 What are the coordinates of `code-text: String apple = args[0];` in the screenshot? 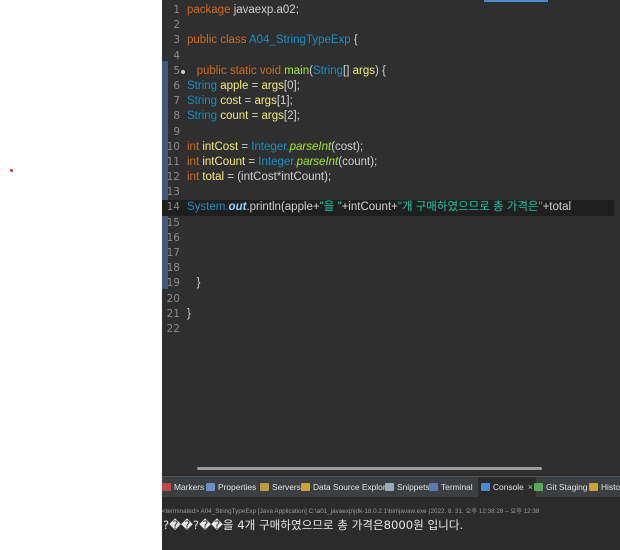 It's located at (243, 86).